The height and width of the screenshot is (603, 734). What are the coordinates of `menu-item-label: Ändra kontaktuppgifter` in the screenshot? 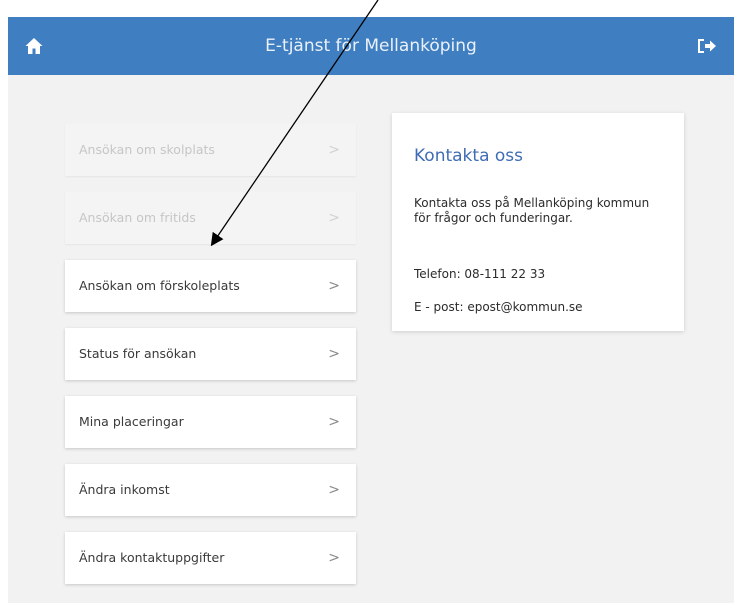 It's located at (152, 557).